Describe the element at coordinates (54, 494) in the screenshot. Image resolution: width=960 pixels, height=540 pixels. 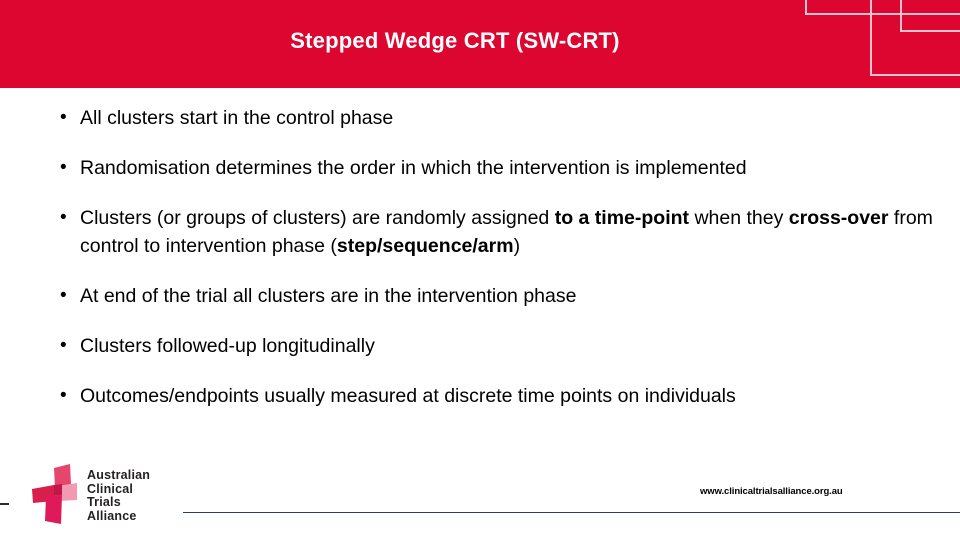
I see `acta-logo-mark-icon` at that location.